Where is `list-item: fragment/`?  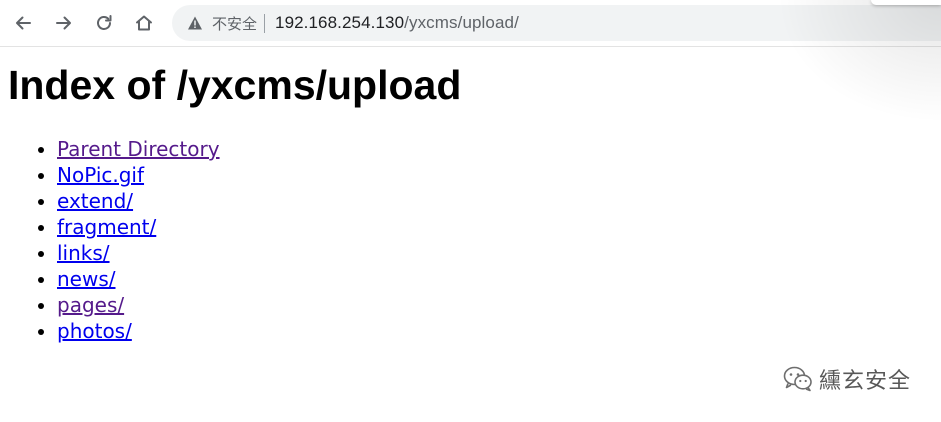 list-item: fragment/ is located at coordinates (138, 227).